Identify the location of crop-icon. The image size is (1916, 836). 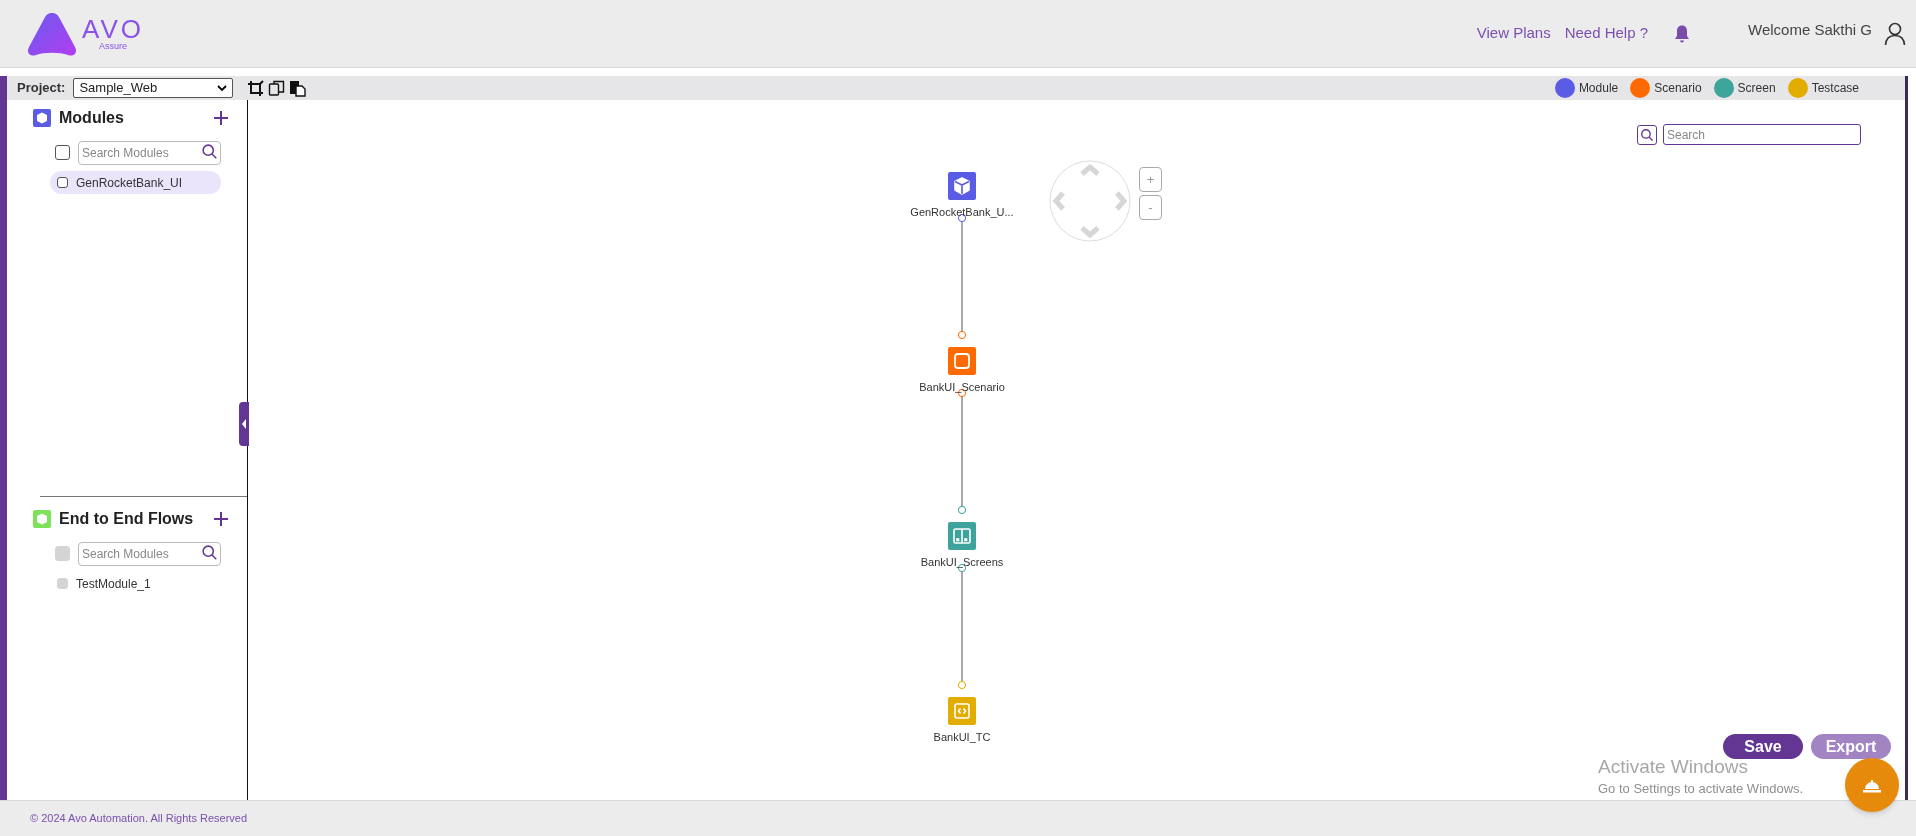
(256, 88).